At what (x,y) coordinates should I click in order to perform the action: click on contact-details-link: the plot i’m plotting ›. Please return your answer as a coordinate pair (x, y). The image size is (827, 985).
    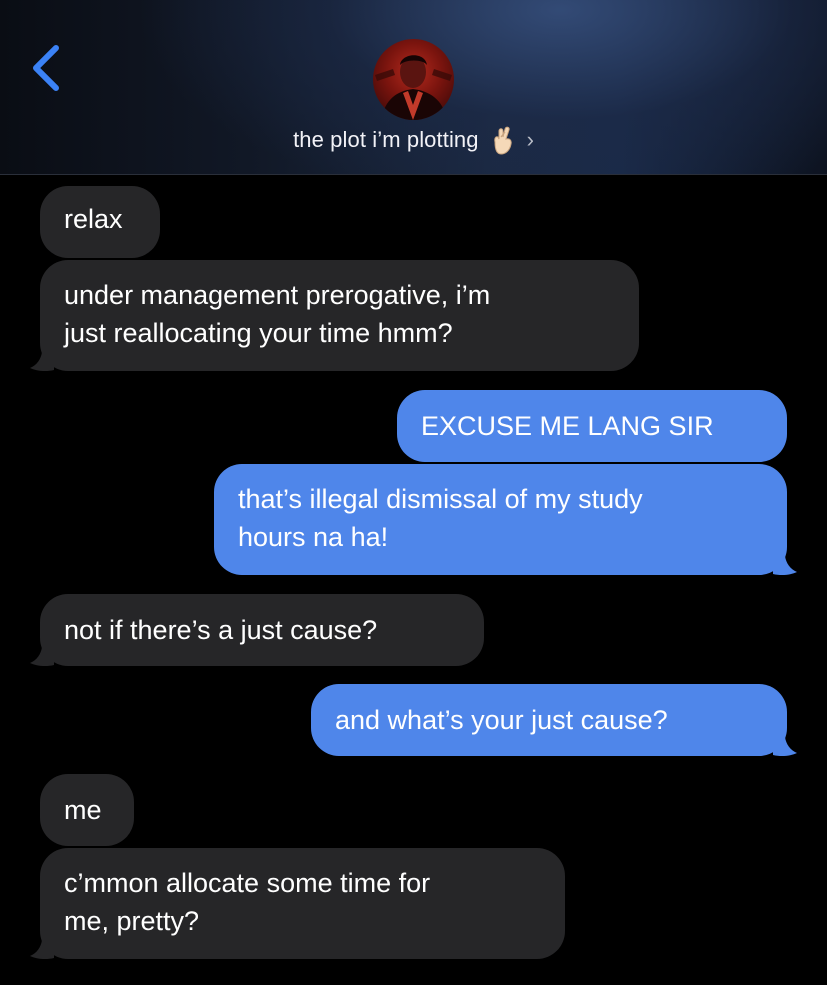
    Looking at the image, I should click on (413, 140).